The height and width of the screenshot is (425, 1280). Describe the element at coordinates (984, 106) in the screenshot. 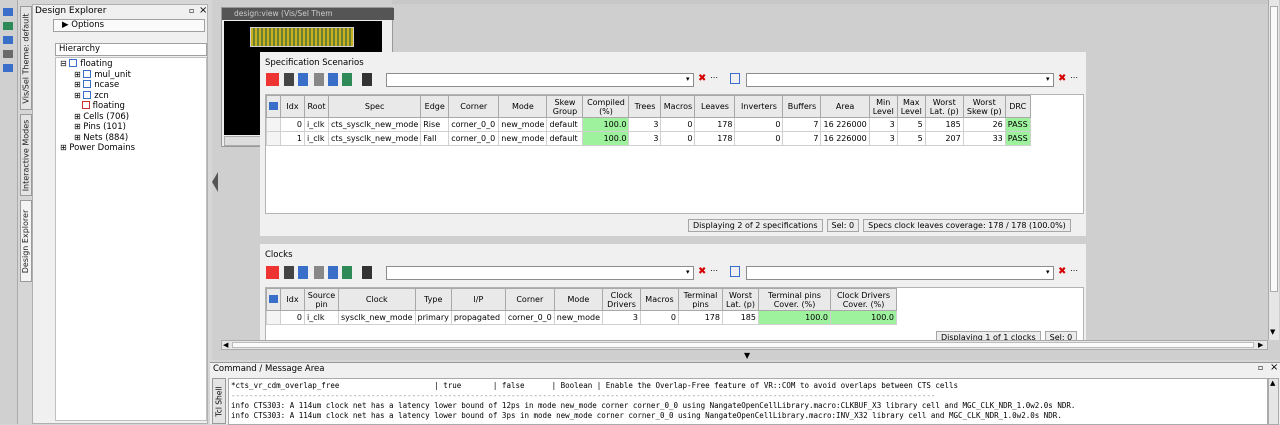

I see `column-header: Worst Skew (p)` at that location.